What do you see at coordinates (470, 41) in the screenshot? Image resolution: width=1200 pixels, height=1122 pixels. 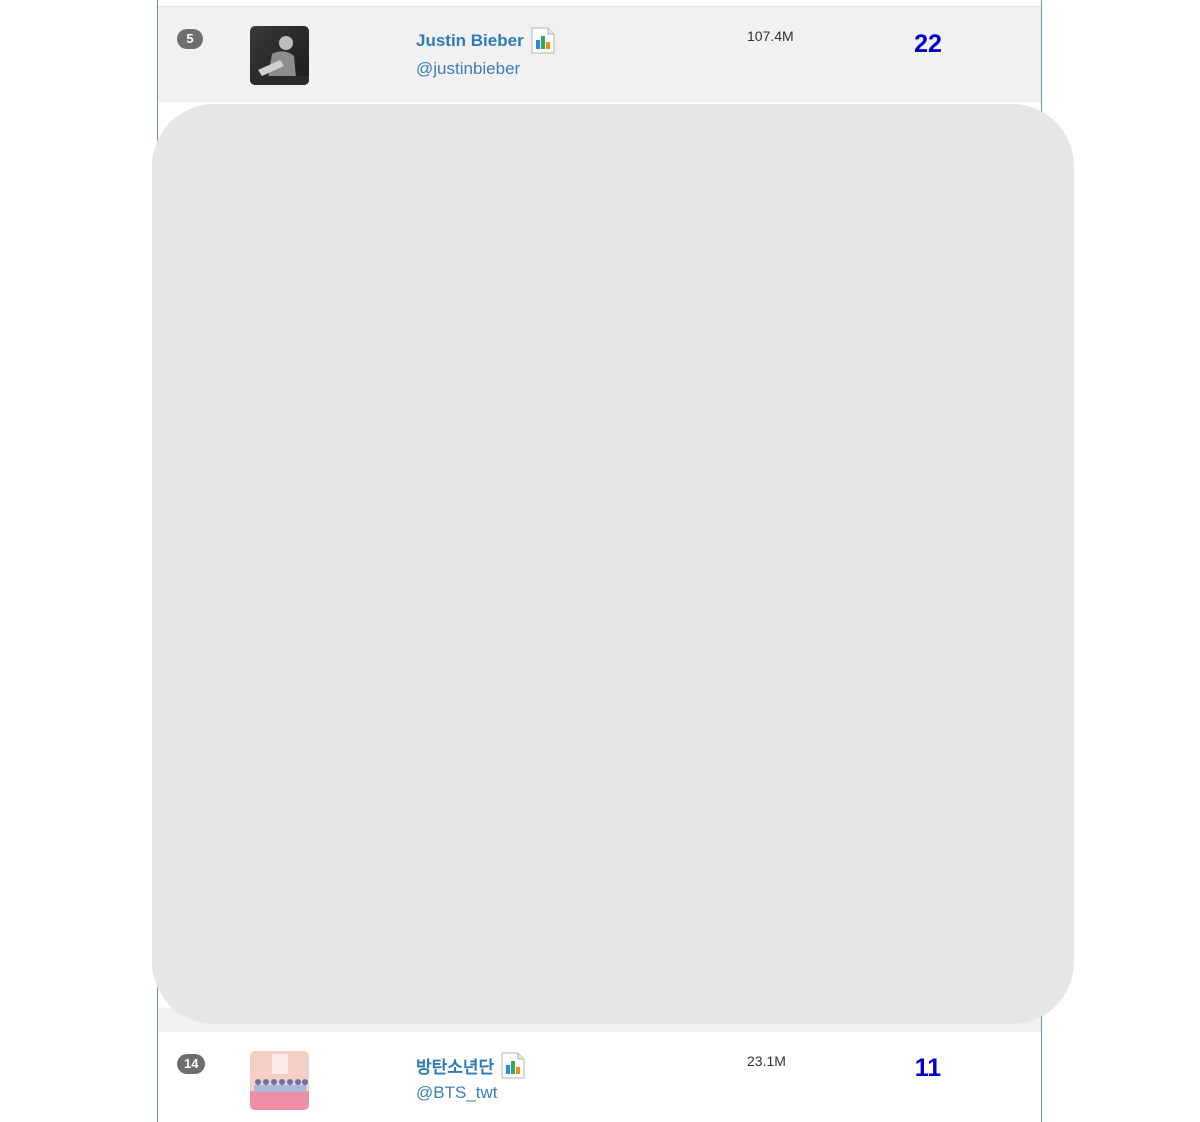 I see `account-name-link: Justin Bieber` at bounding box center [470, 41].